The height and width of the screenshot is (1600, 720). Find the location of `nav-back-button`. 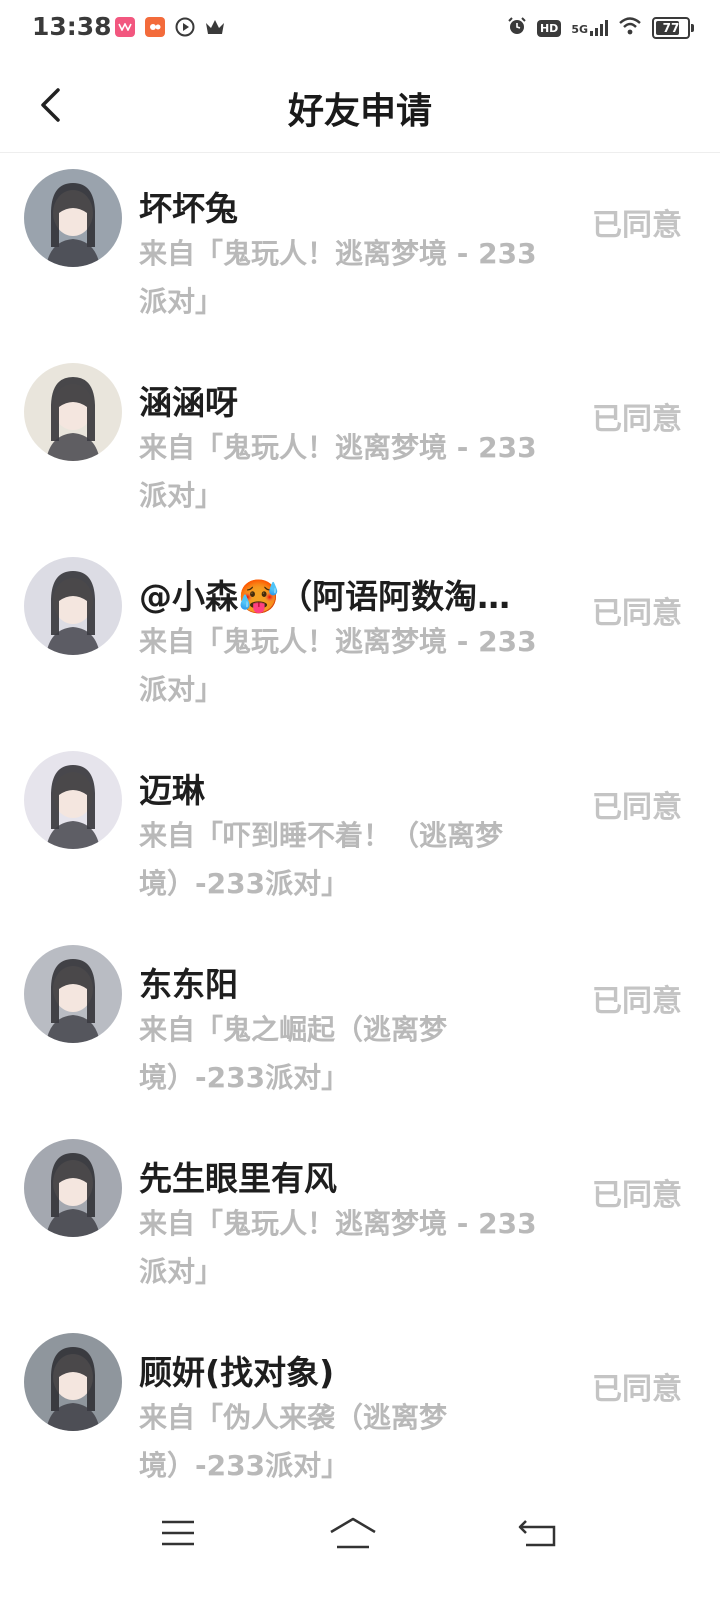

nav-back-button is located at coordinates (538, 1533).